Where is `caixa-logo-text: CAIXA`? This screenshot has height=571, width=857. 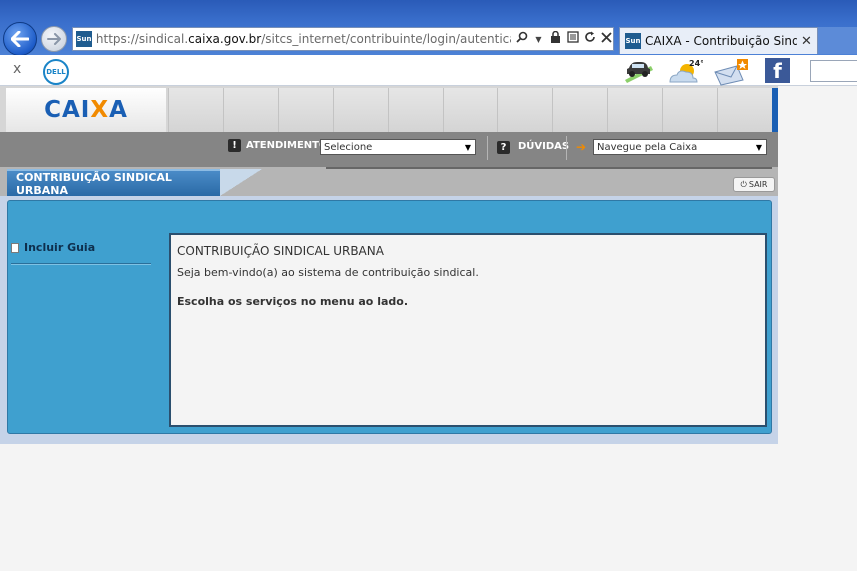
caixa-logo-text: CAIXA is located at coordinates (86, 110).